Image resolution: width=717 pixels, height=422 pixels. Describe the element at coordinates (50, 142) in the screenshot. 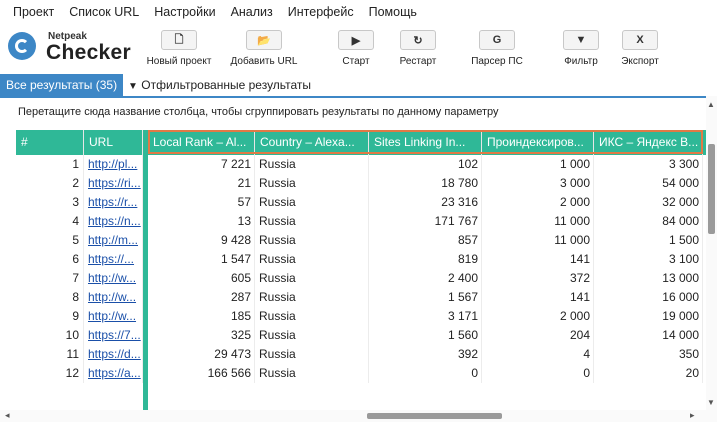

I see `column-header-number: #` at that location.